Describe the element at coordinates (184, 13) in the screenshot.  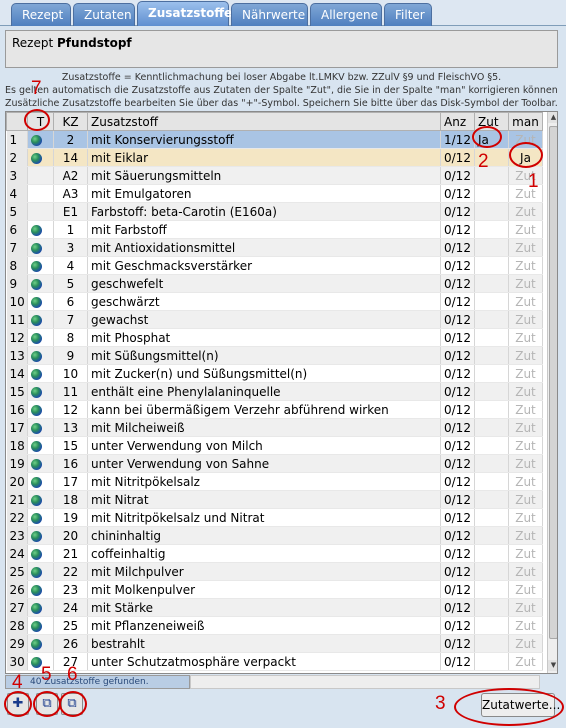
I see `tab-zusatzstoffe: Zusatzstoffe` at that location.